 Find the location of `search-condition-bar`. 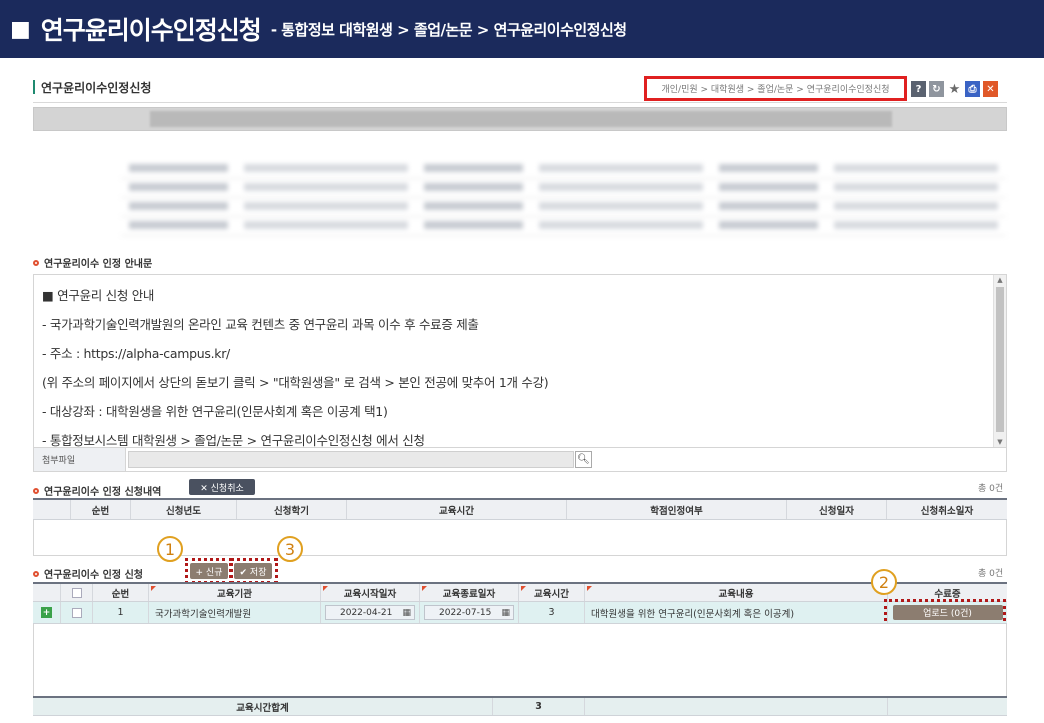

search-condition-bar is located at coordinates (520, 119).